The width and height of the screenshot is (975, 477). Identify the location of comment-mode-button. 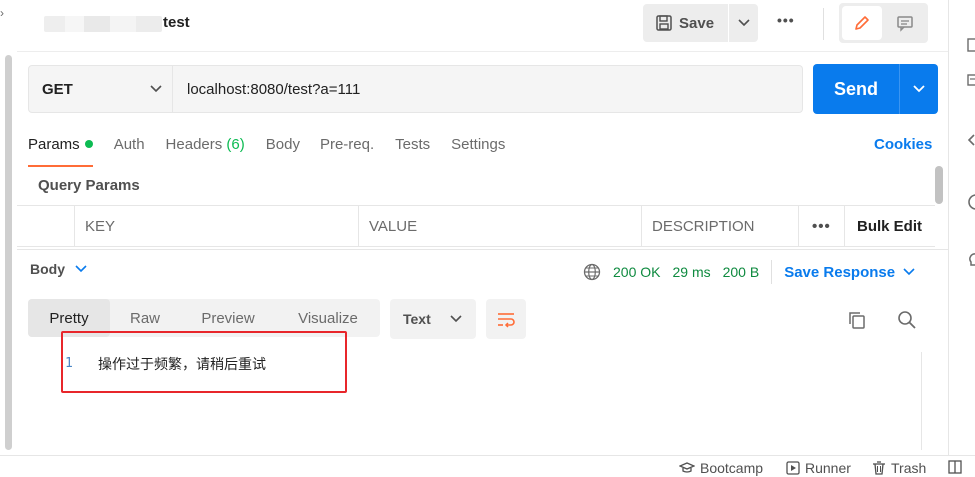
(905, 23).